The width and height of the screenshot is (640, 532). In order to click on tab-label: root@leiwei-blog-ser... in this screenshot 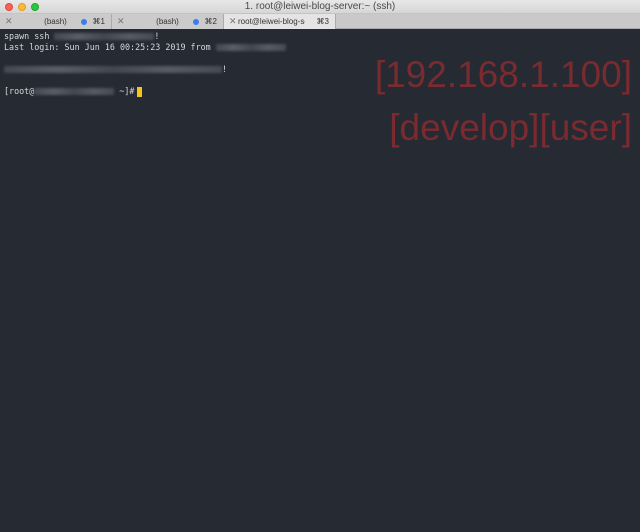, I will do `click(271, 21)`.